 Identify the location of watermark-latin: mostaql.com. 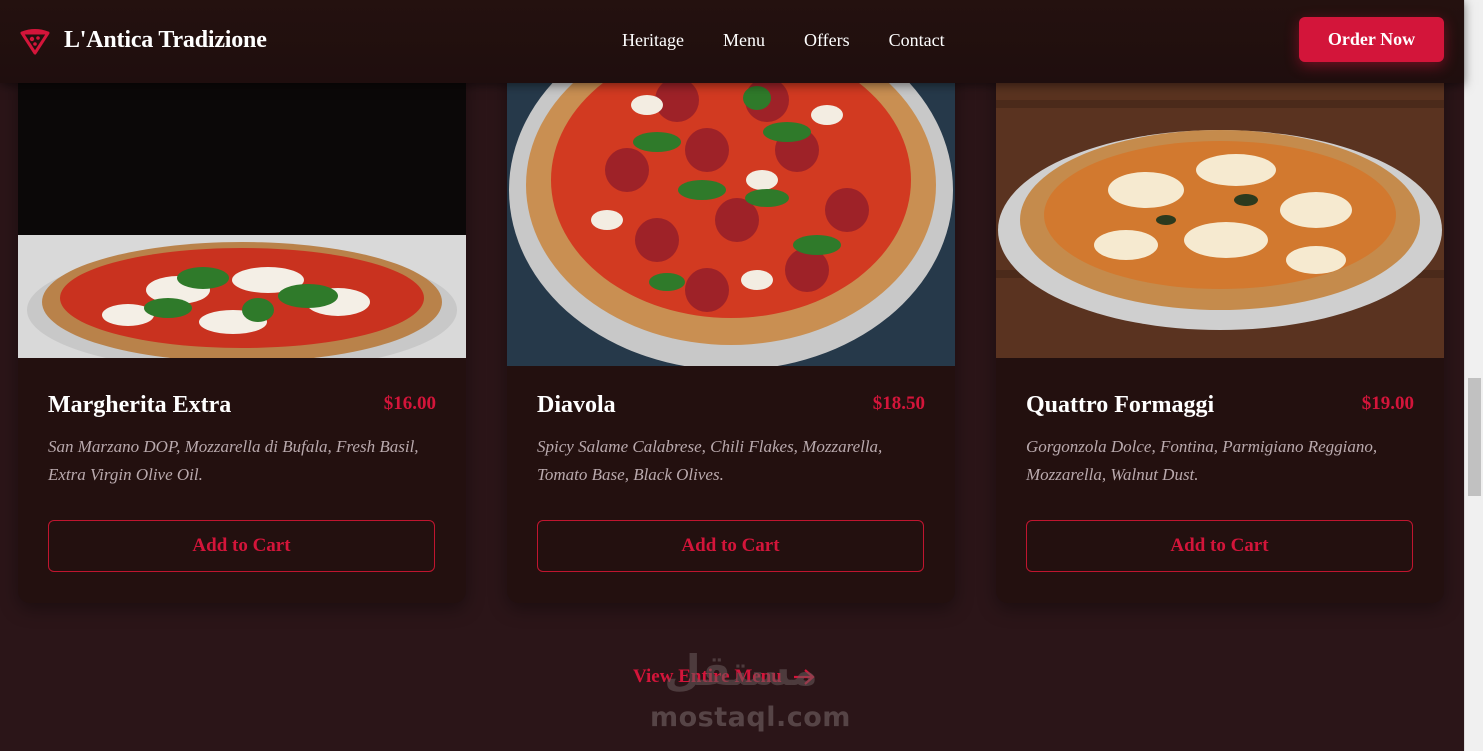
(750, 717).